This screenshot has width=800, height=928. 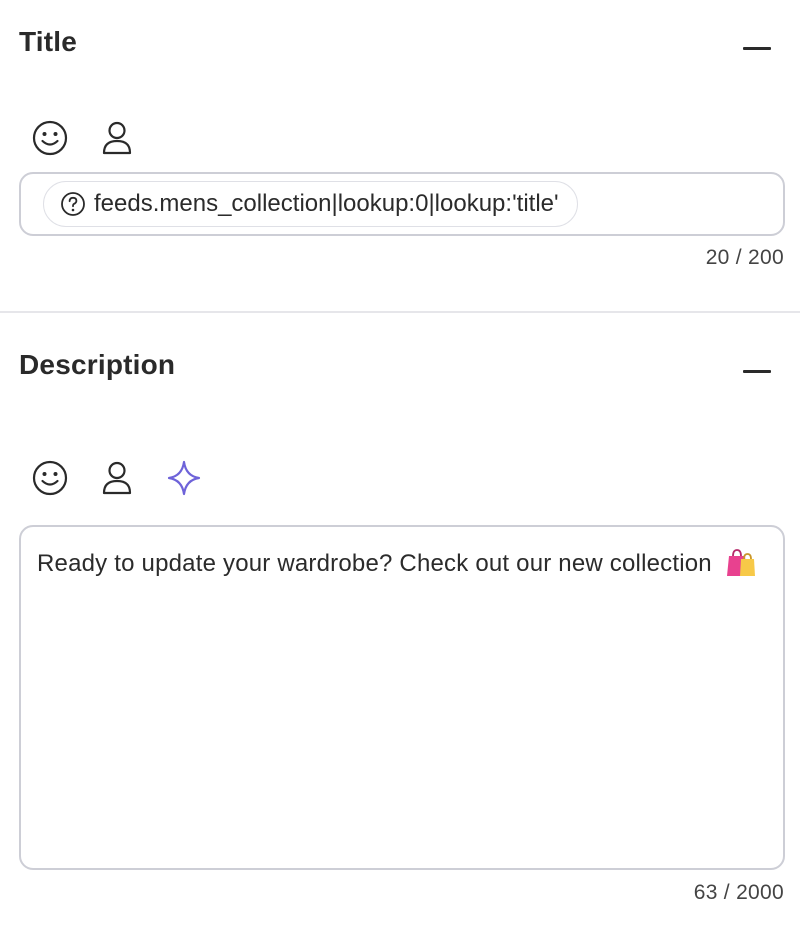 I want to click on title-heading: Title, so click(x=48, y=41).